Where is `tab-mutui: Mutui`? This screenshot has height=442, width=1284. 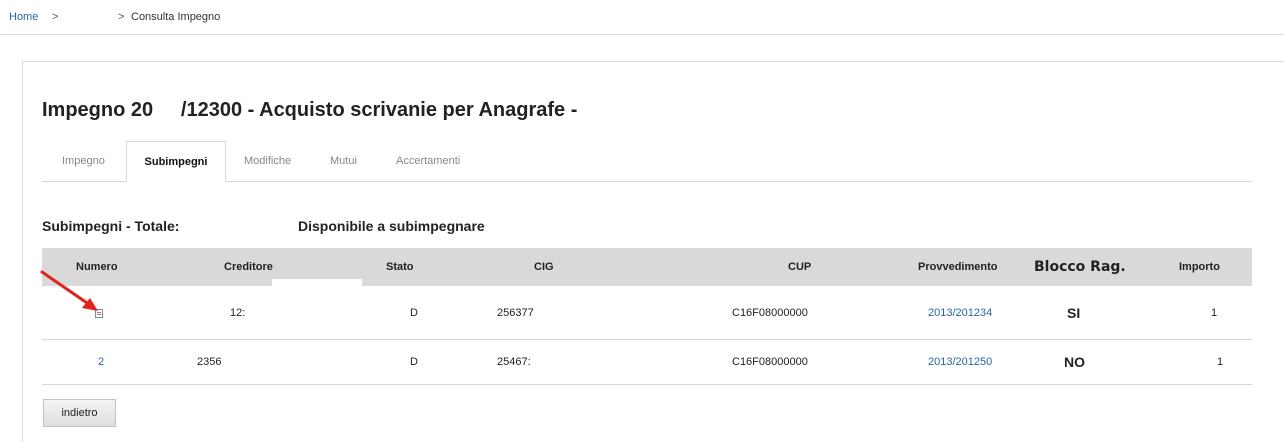 tab-mutui: Mutui is located at coordinates (343, 161).